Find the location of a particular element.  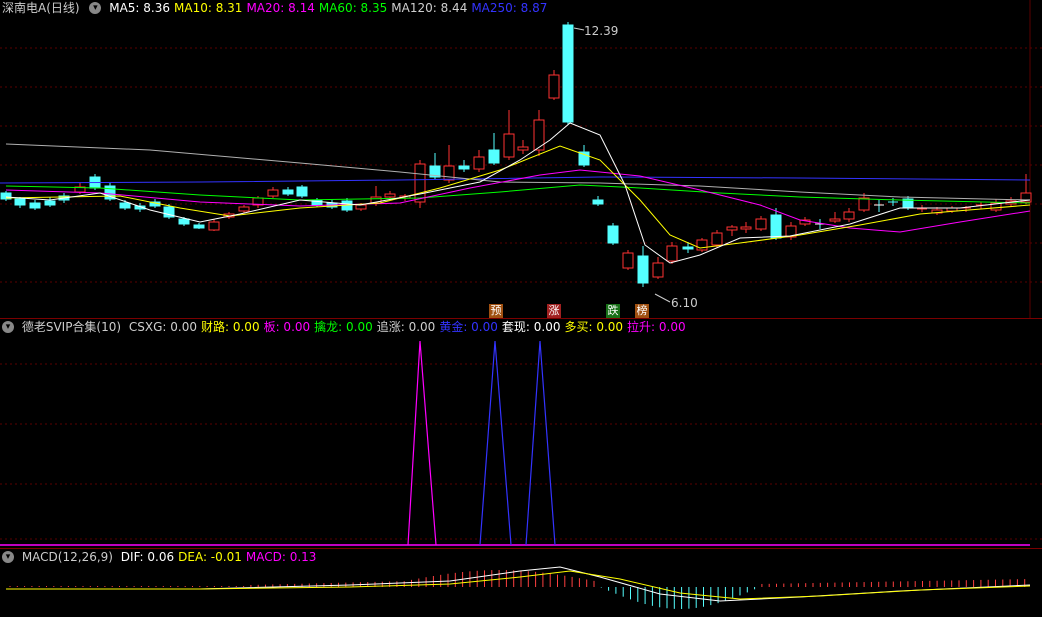

macd-indicator-1: DEA: -0.01 is located at coordinates (210, 557).